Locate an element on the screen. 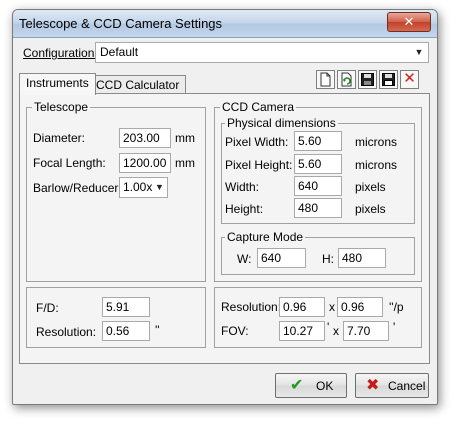  barlow-select: 1.00x ▼ is located at coordinates (143, 187).